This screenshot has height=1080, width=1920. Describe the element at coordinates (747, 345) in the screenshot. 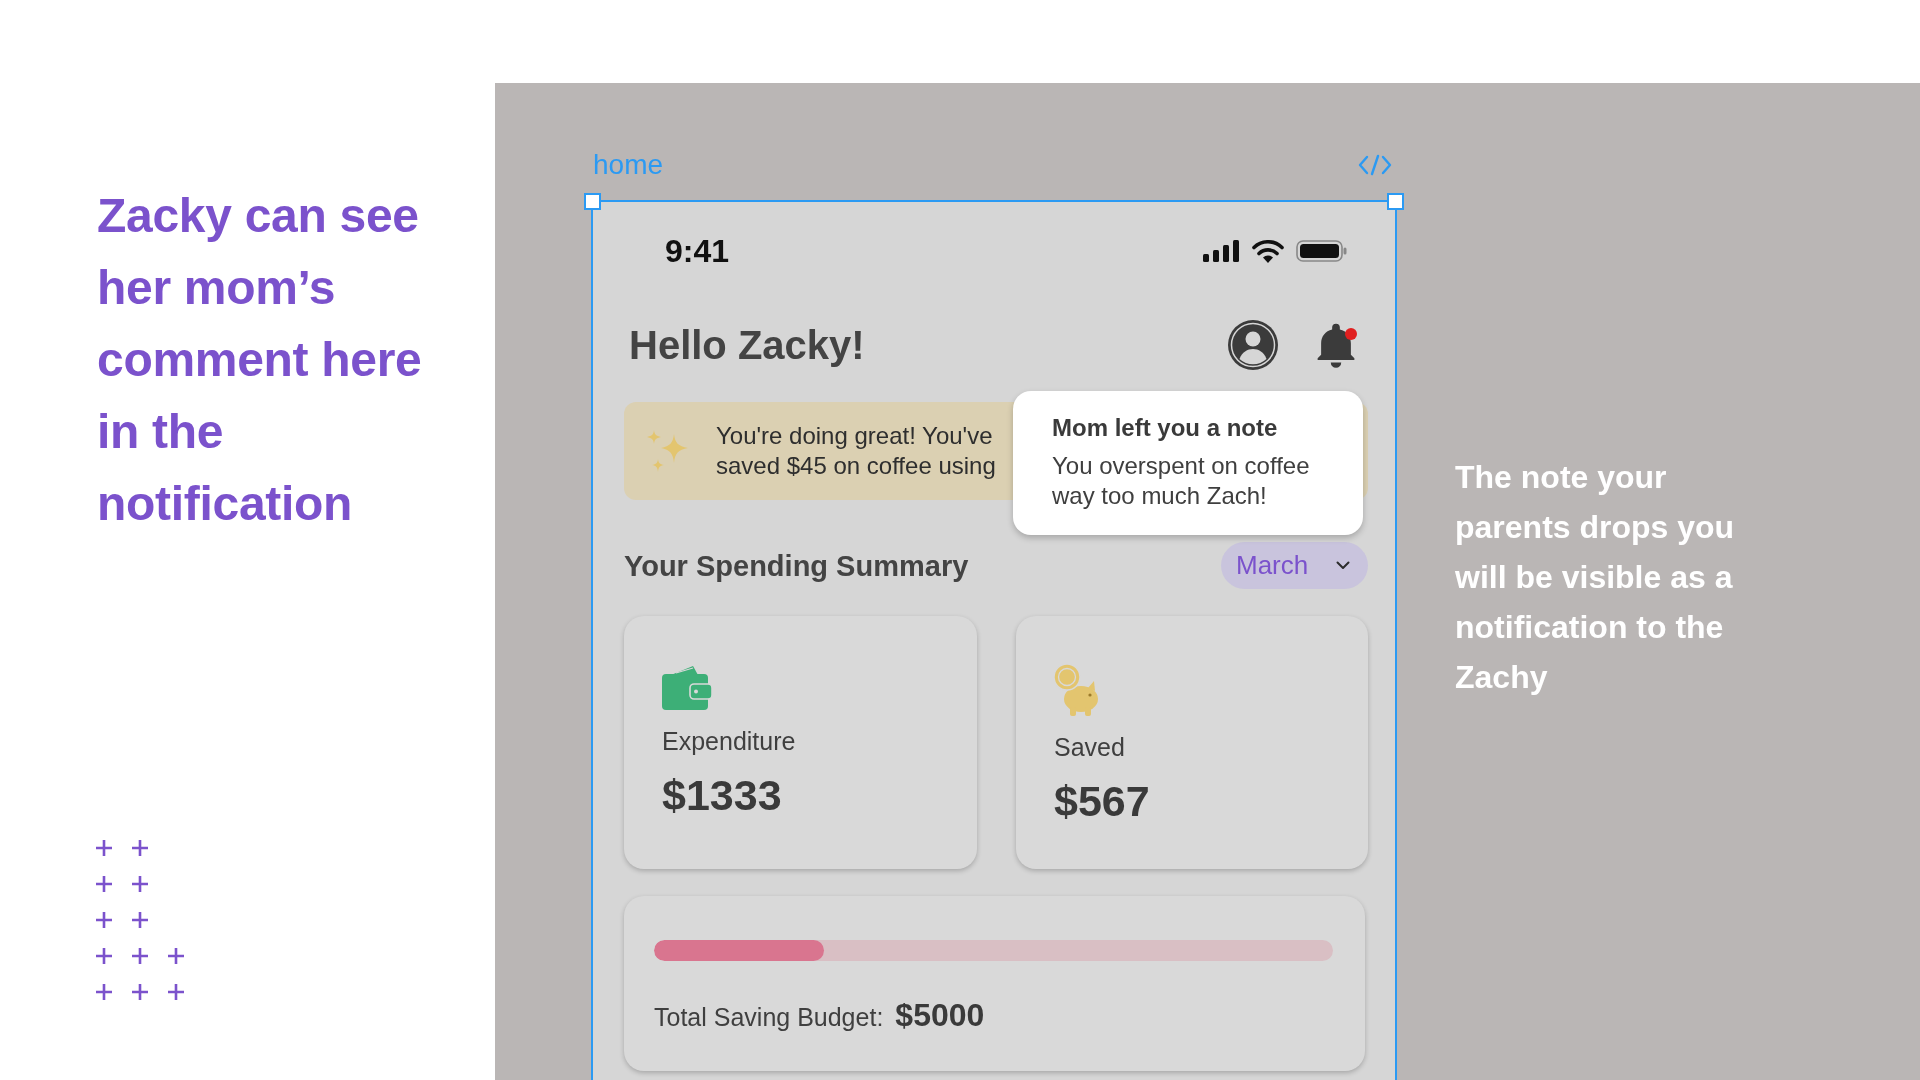

I see `greeting-title: Hello Zacky!` at that location.